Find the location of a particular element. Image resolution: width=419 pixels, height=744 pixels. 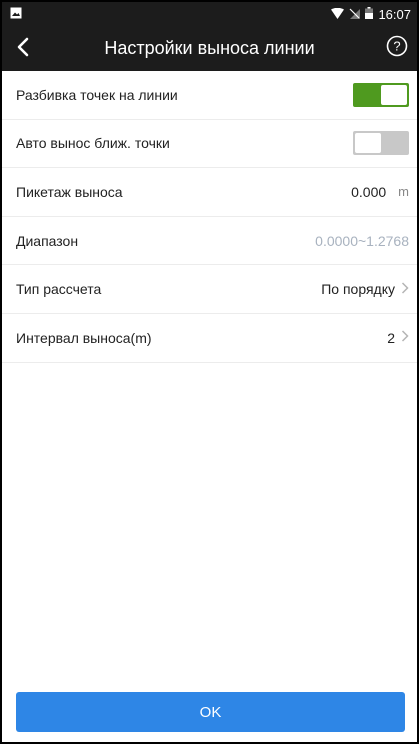

ok-button: OK is located at coordinates (210, 712).